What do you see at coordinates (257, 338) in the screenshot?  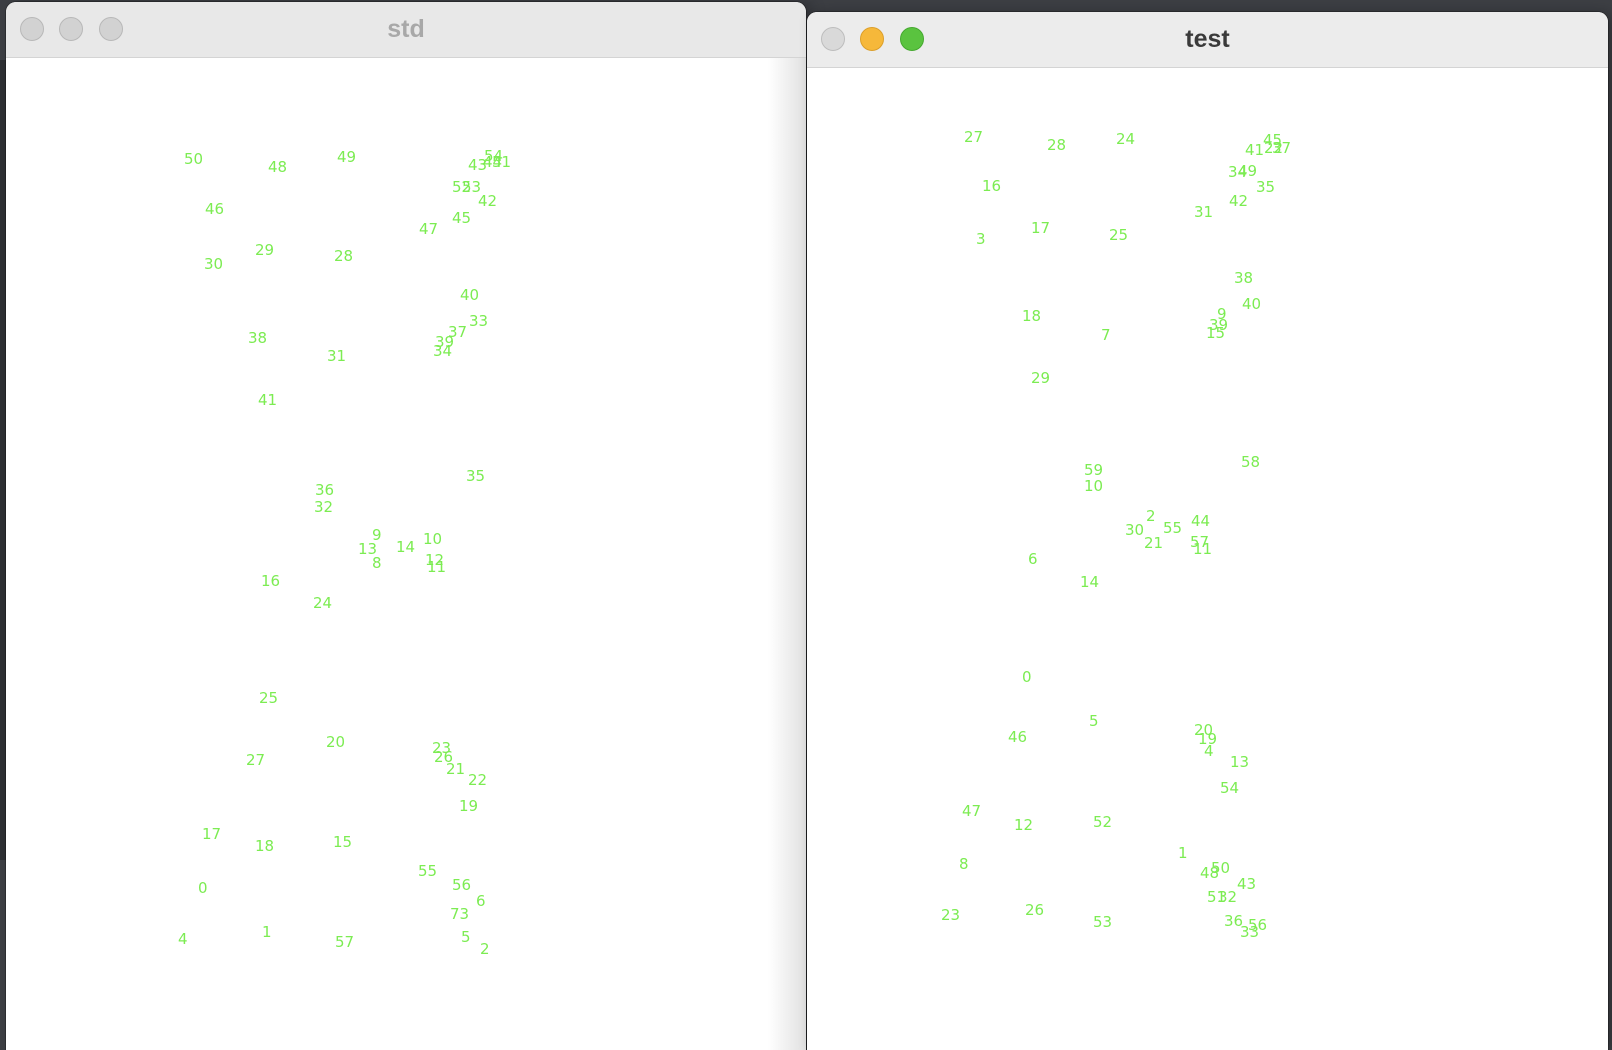 I see `std-point-label: 38` at bounding box center [257, 338].